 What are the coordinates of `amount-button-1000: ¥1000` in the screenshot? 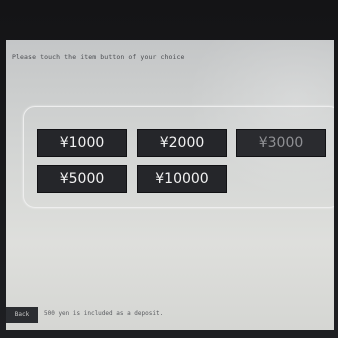 It's located at (82, 143).